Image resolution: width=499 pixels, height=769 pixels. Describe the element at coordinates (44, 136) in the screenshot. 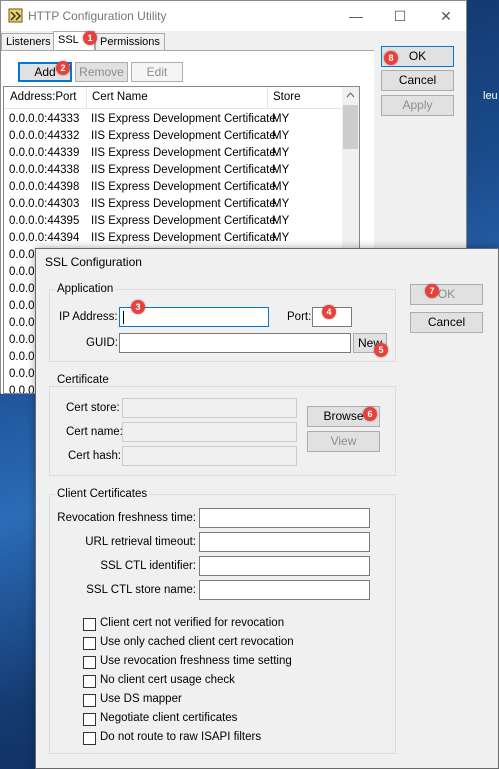

I see `cell-address: 0.0.0.0:44332` at that location.